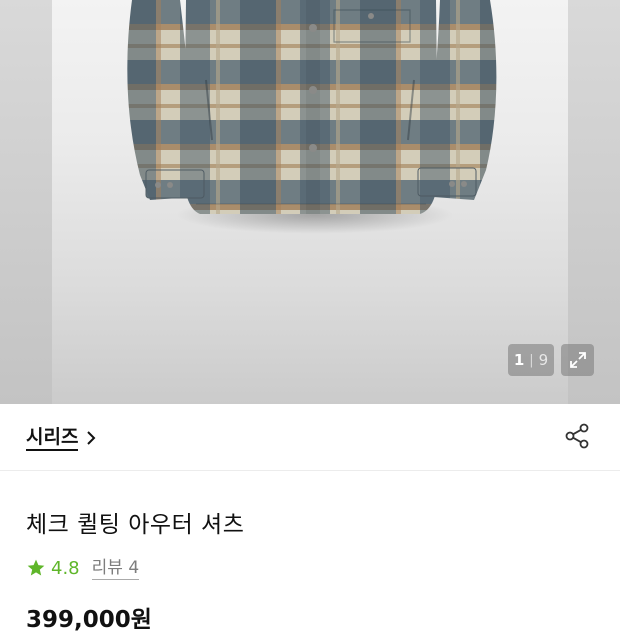 The height and width of the screenshot is (634, 620). I want to click on rating-value: 4.8, so click(65, 568).